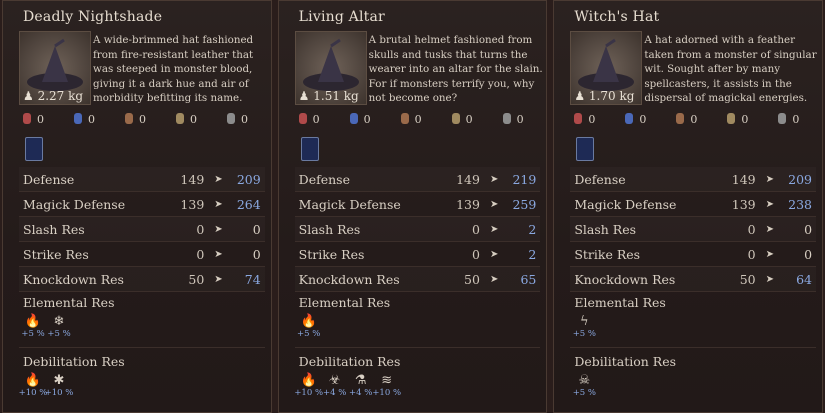 The width and height of the screenshot is (825, 413). What do you see at coordinates (617, 17) in the screenshot?
I see `item-title: Witch's Hat` at bounding box center [617, 17].